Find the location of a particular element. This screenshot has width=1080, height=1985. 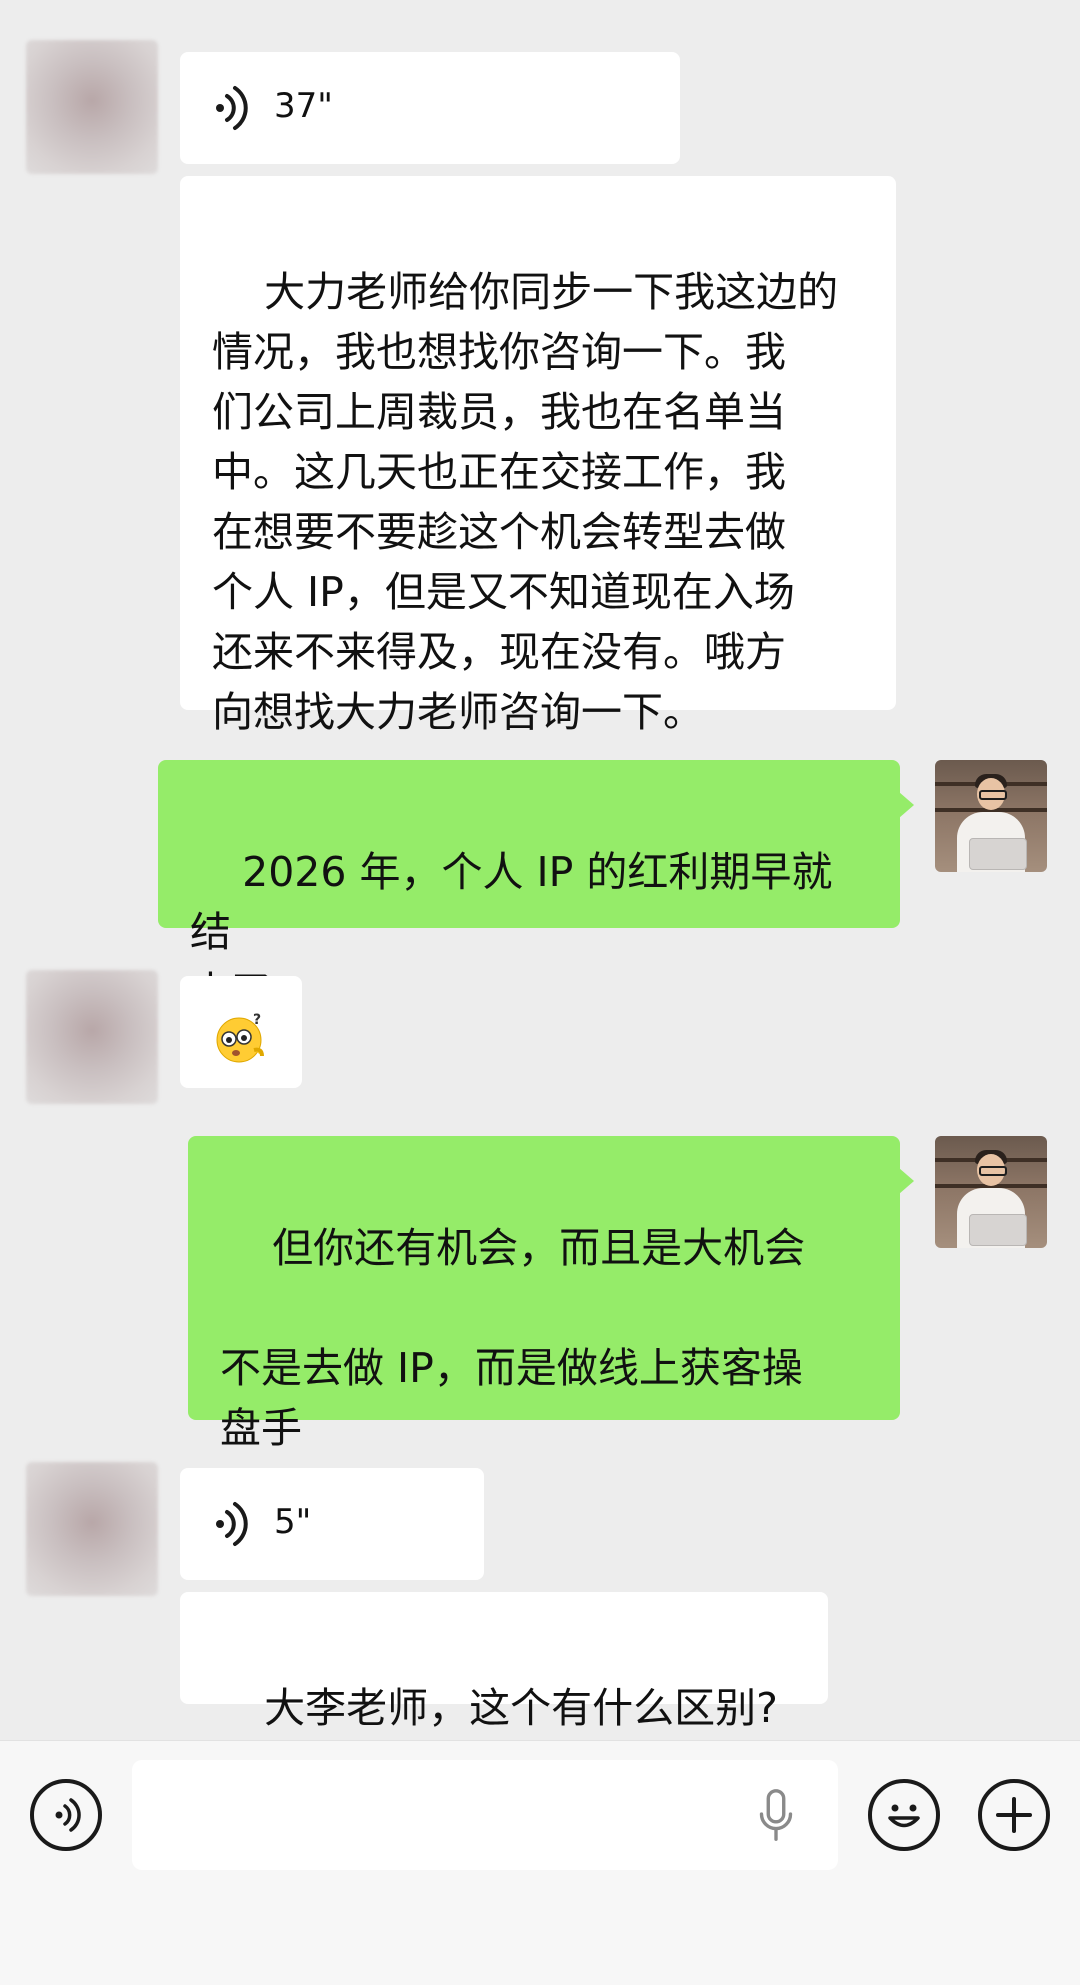

voice-duration: 37" is located at coordinates (303, 106).